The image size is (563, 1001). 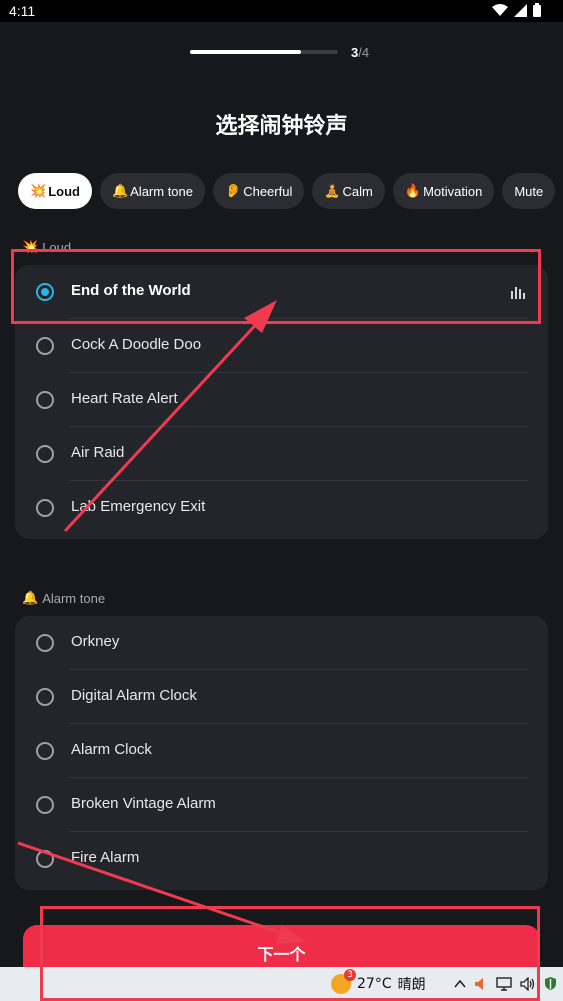 What do you see at coordinates (453, 191) in the screenshot?
I see `chip-label: Motivation` at bounding box center [453, 191].